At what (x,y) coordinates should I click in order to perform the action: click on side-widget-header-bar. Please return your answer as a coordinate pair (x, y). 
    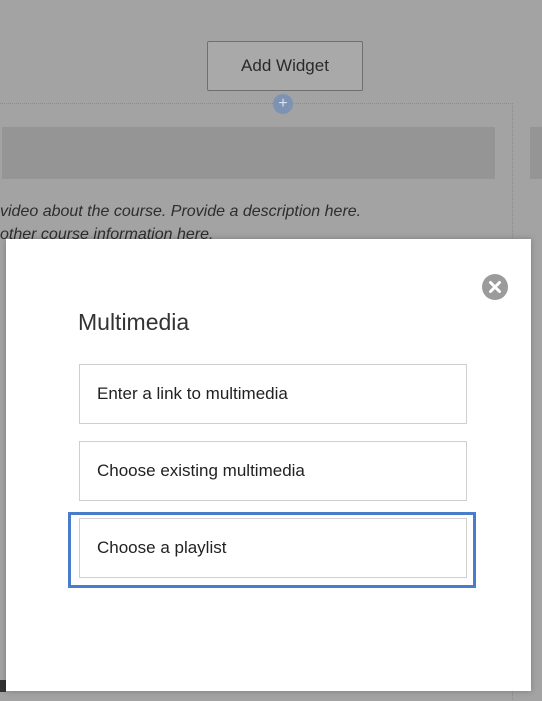
    Looking at the image, I should click on (536, 153).